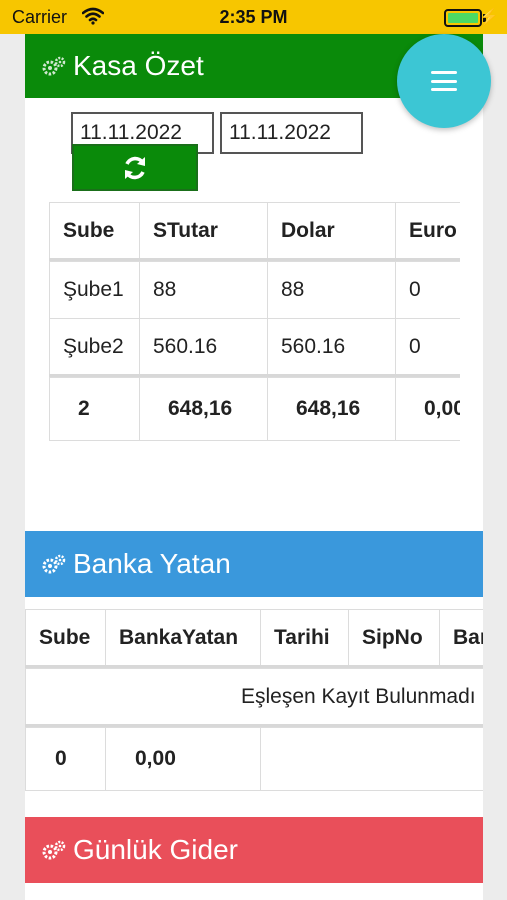 This screenshot has width=507, height=900. I want to click on hamburger-menu-icon, so click(444, 81).